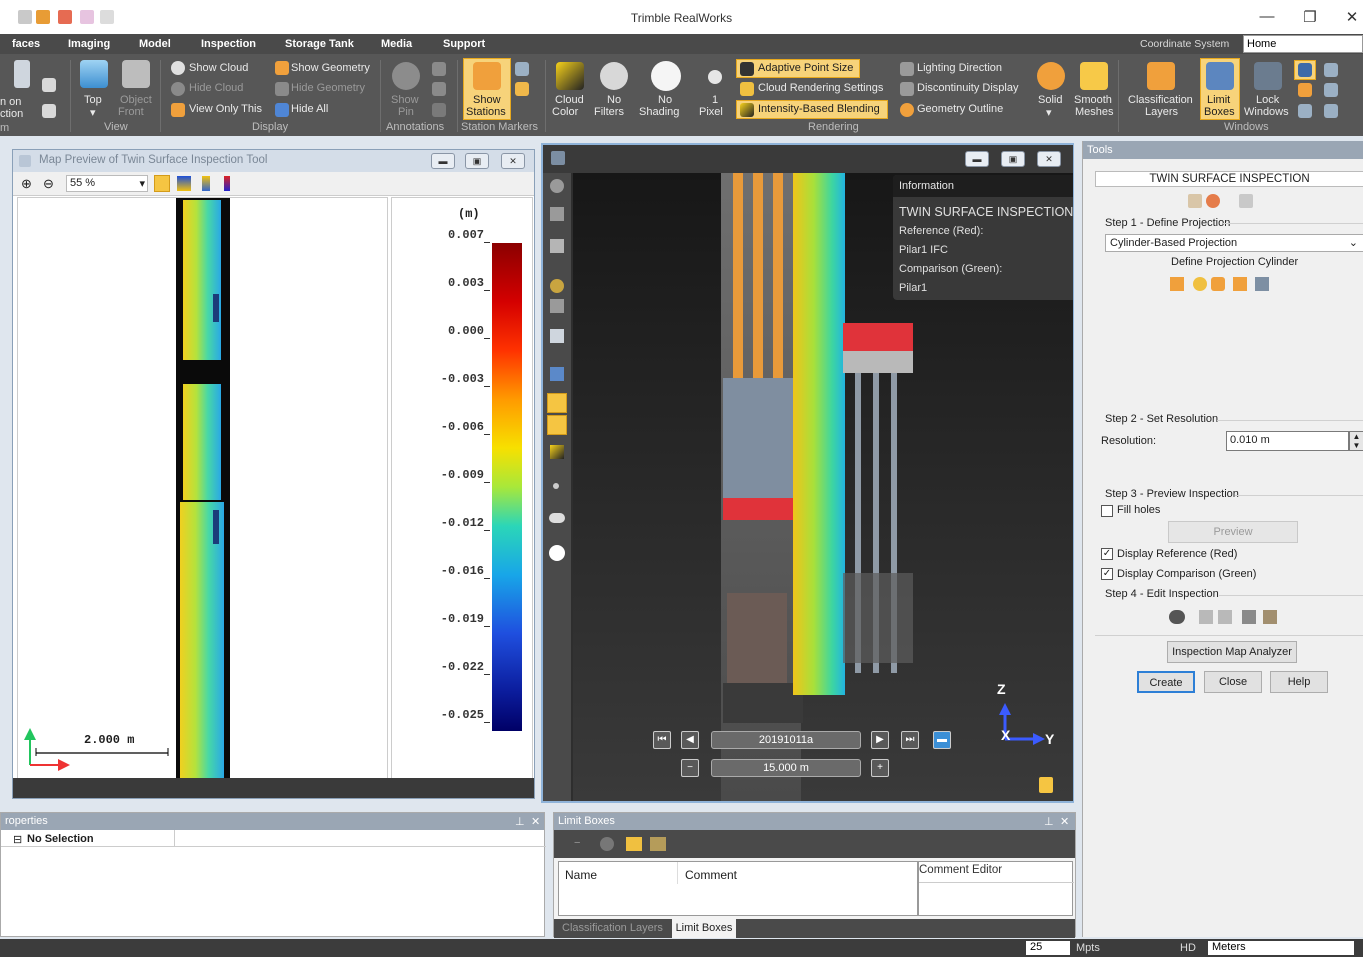 The width and height of the screenshot is (1363, 957). I want to click on cylinder-fit-icon, so click(1240, 284).